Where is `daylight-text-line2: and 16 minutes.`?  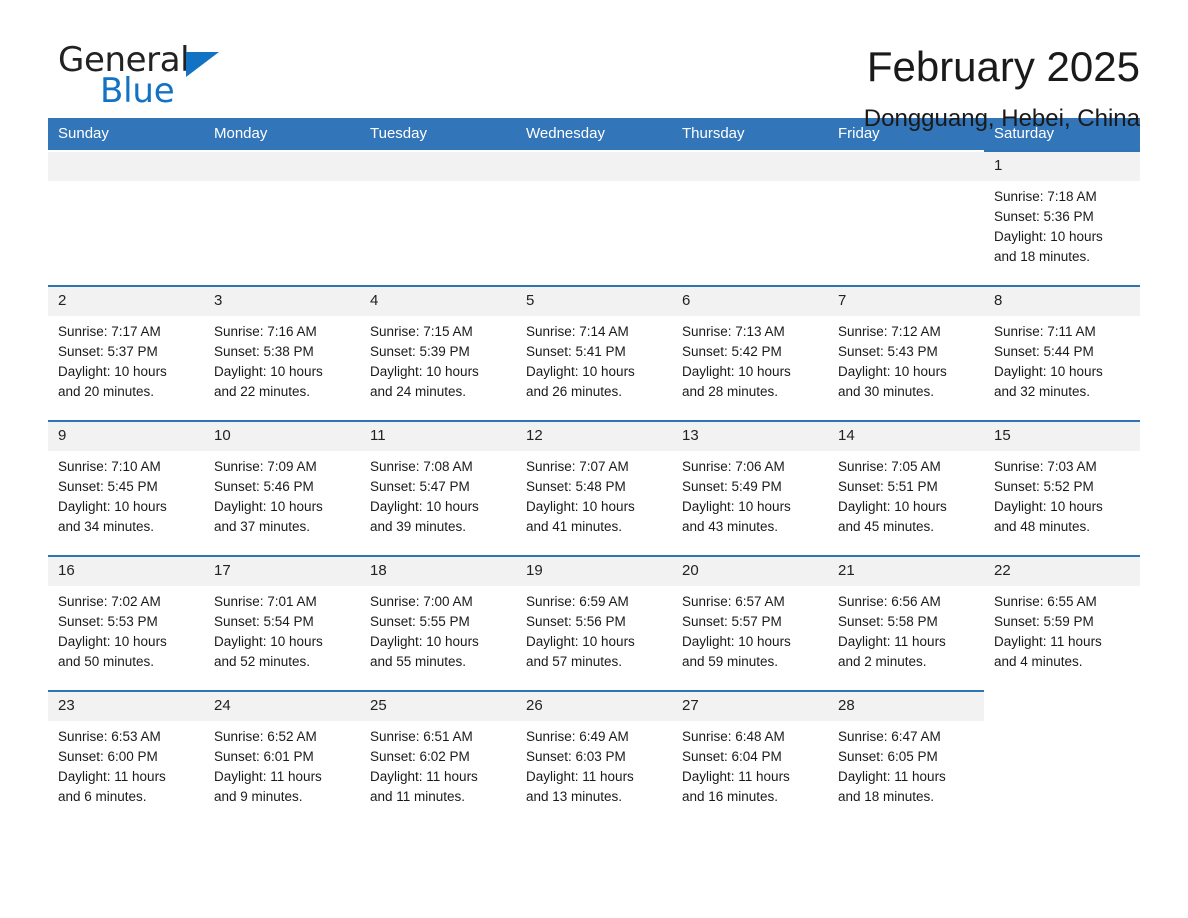 daylight-text-line2: and 16 minutes. is located at coordinates (730, 796).